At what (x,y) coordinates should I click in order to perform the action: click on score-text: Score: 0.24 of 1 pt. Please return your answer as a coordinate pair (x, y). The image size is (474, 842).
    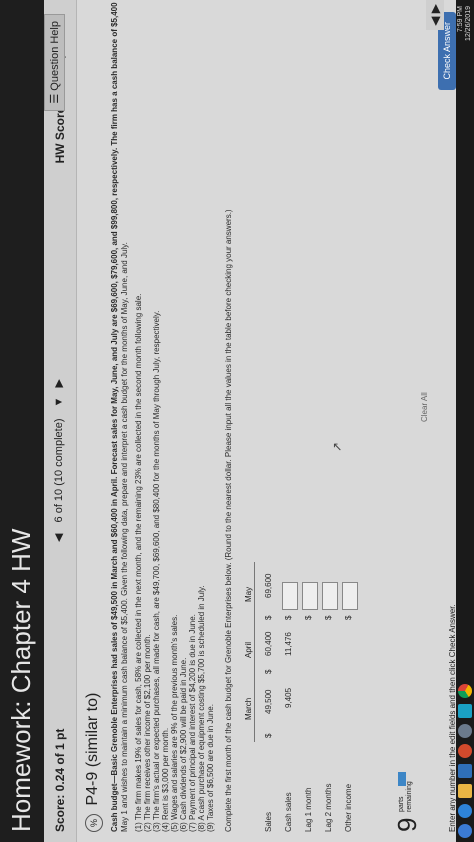
    Looking at the image, I should click on (60, 780).